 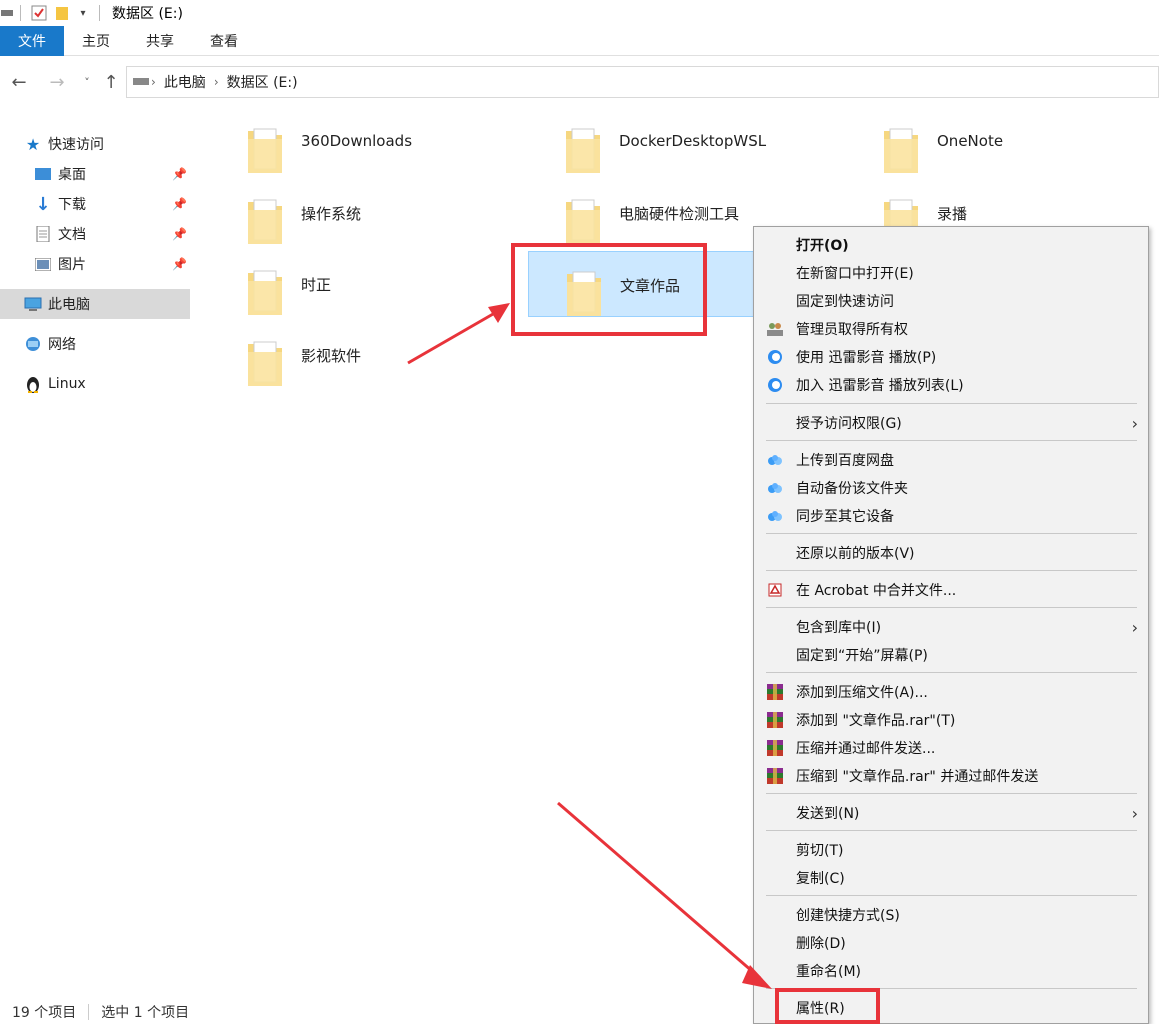 What do you see at coordinates (845, 302) in the screenshot?
I see `menu-item-label: 固定到快速访问` at bounding box center [845, 302].